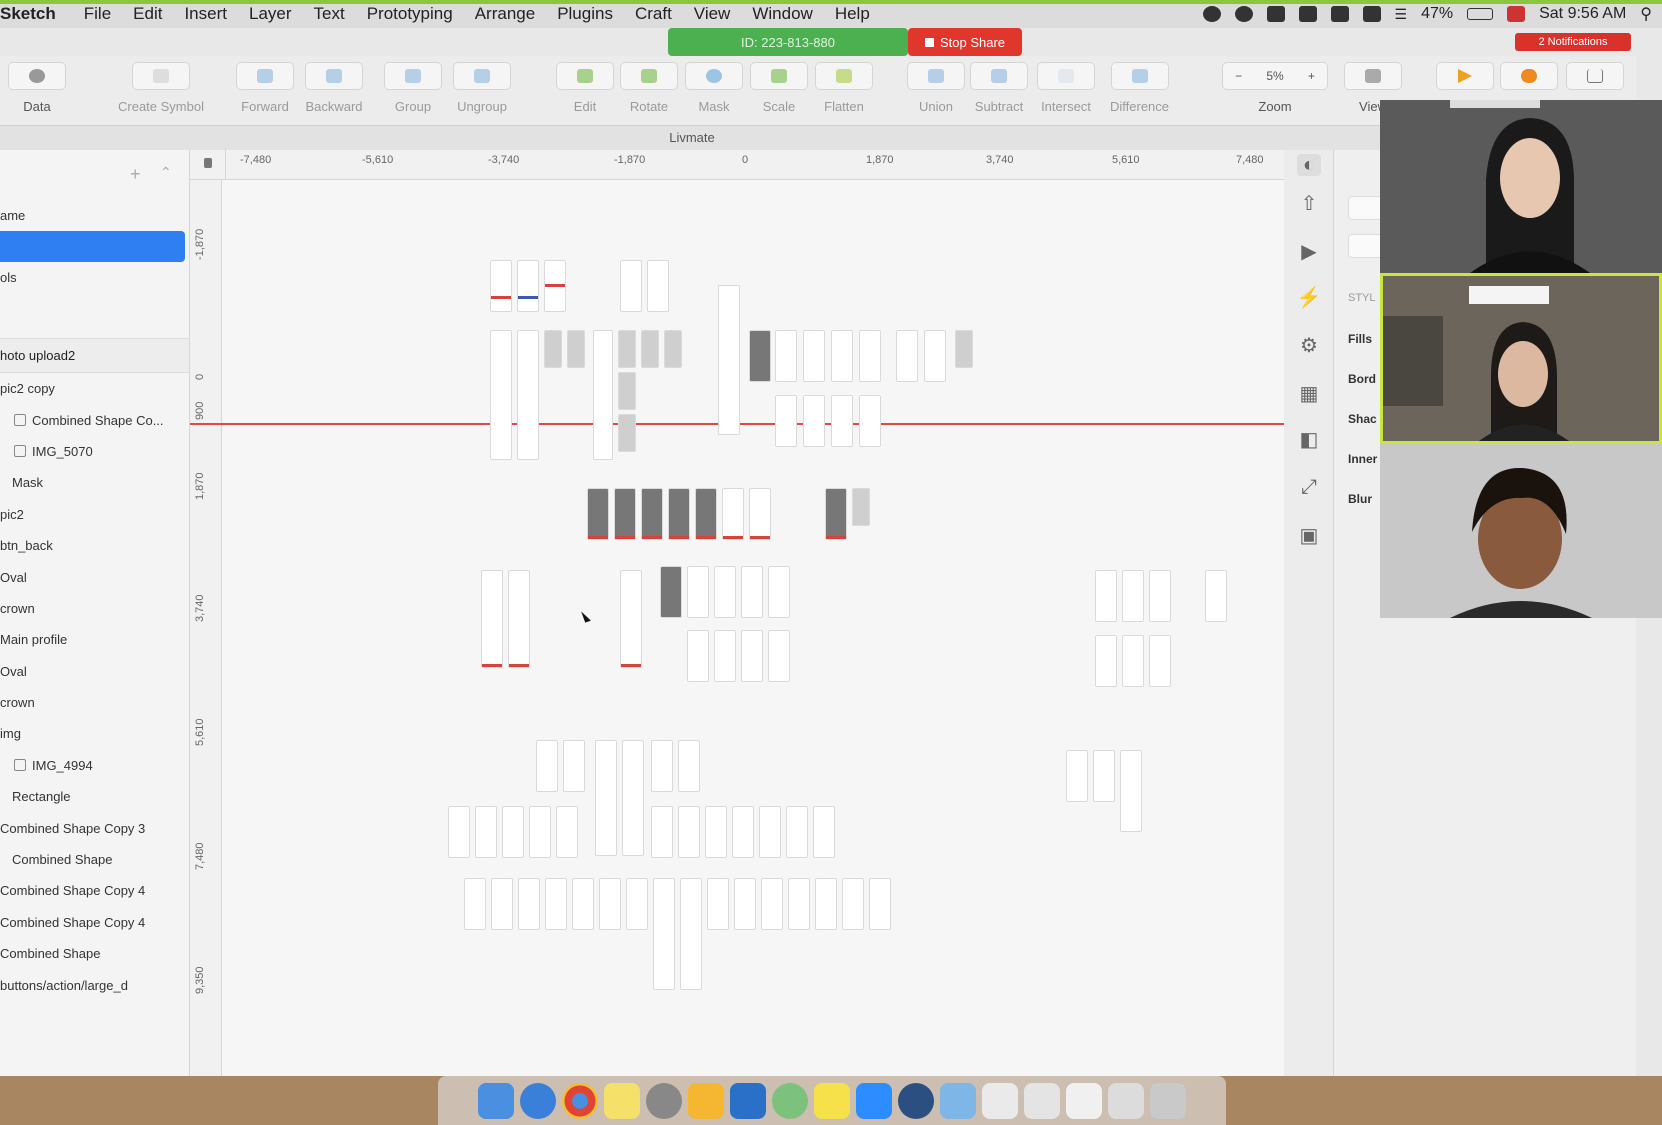 Image resolution: width=1662 pixels, height=1125 pixels. I want to click on zoom-status-icon, so click(1275, 14).